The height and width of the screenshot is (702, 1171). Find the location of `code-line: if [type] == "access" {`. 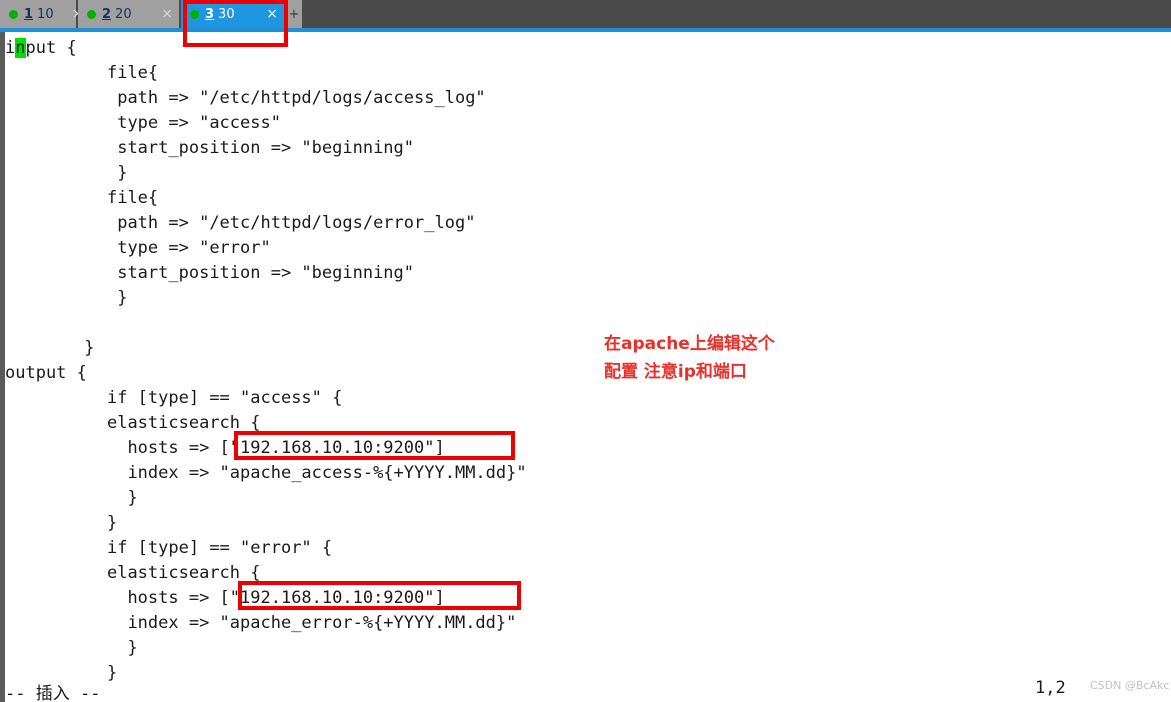

code-line: if [type] == "access" { is located at coordinates (224, 398).